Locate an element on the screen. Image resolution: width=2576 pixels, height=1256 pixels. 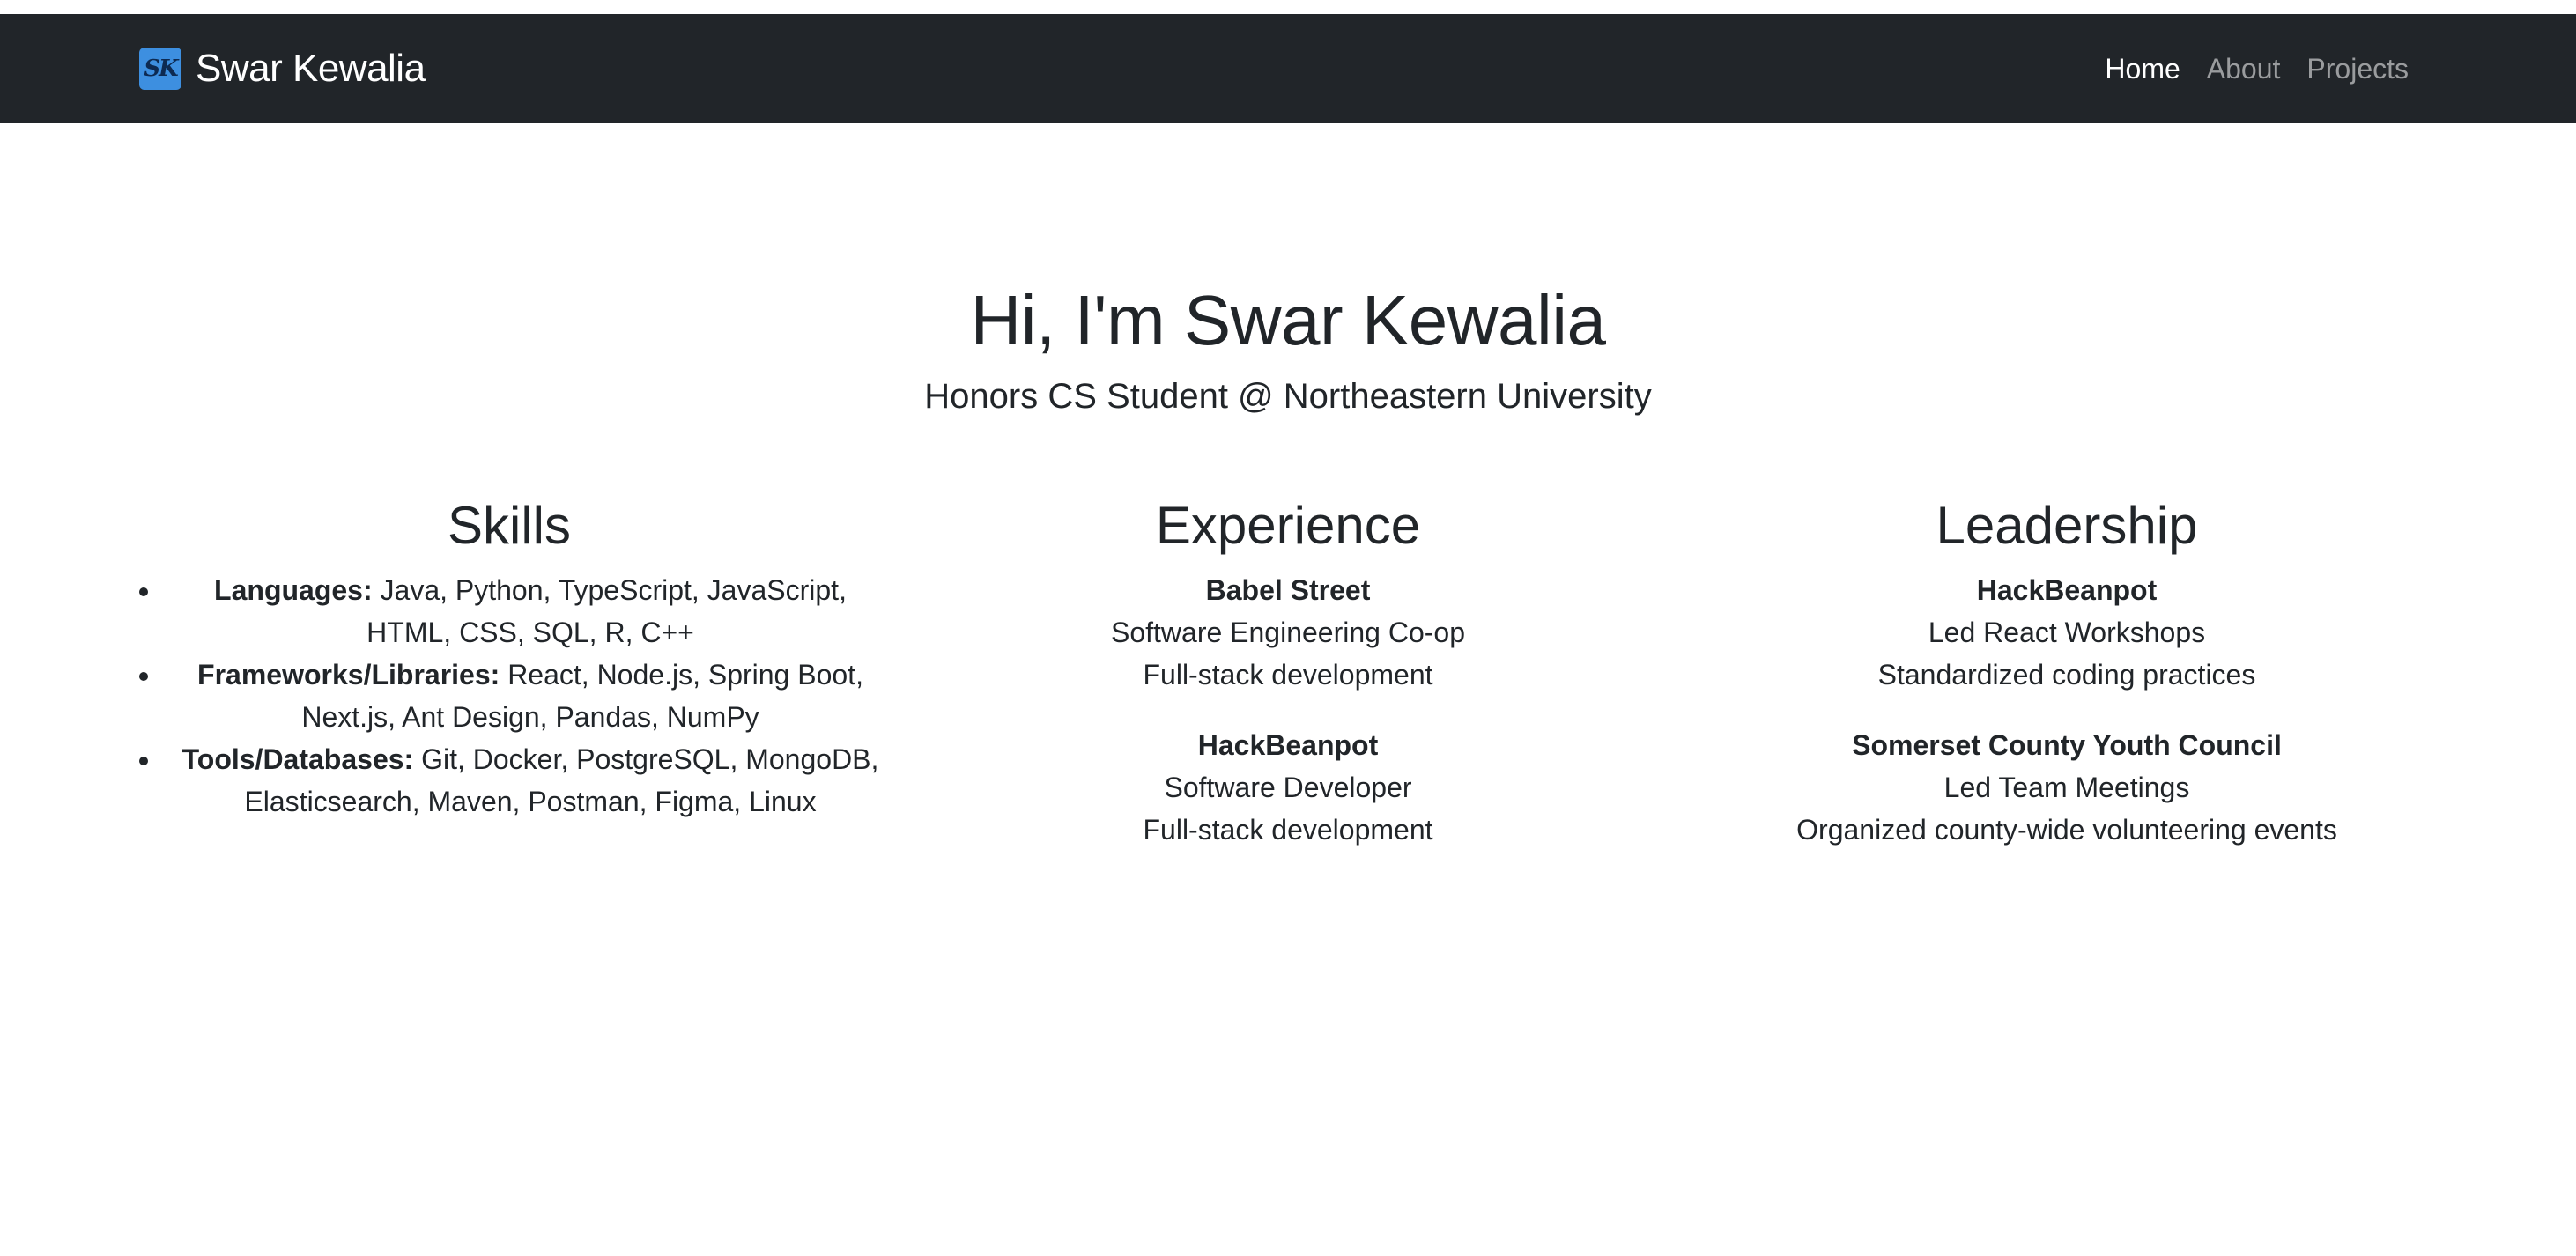
entry-role: Led React Workshops is located at coordinates (2067, 632).